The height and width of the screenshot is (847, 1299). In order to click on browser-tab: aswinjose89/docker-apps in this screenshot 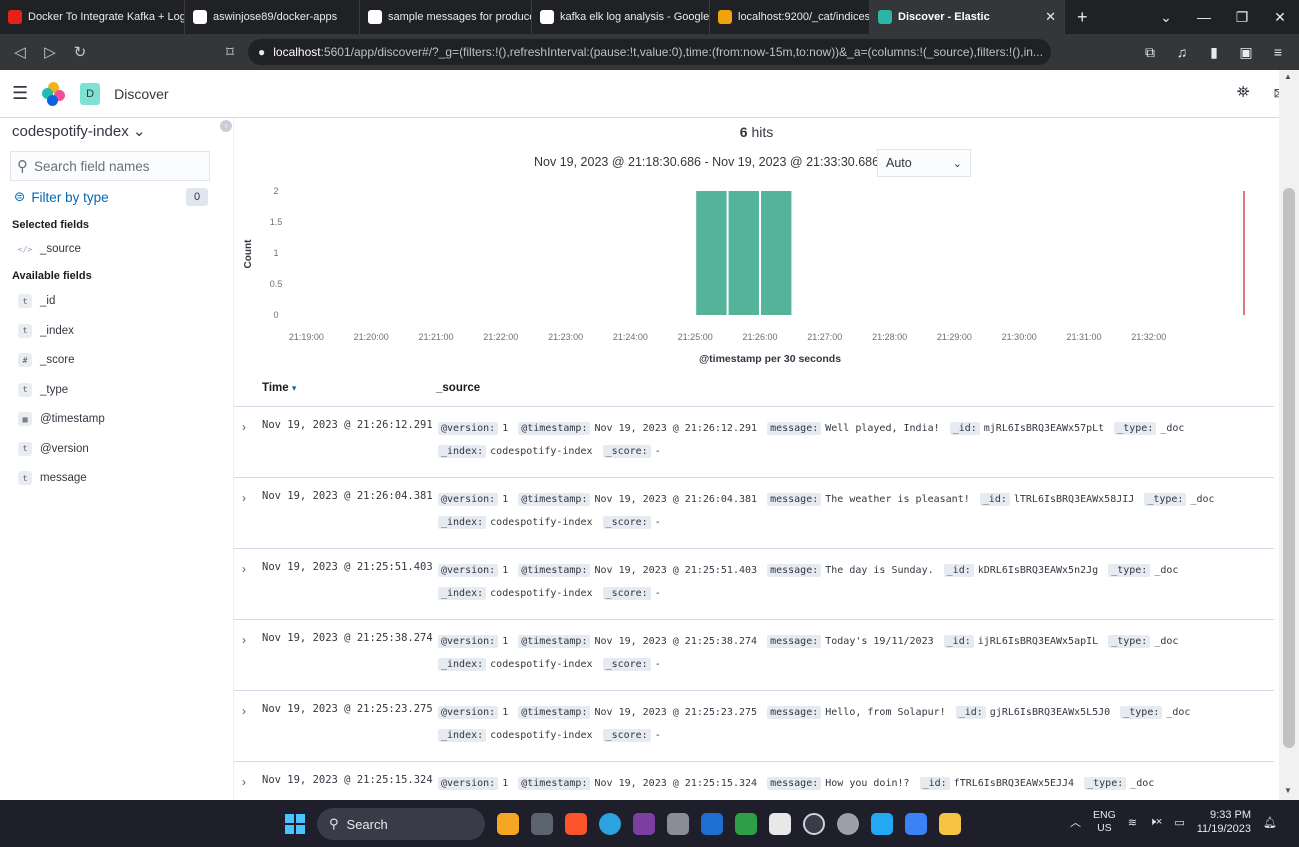, I will do `click(272, 17)`.